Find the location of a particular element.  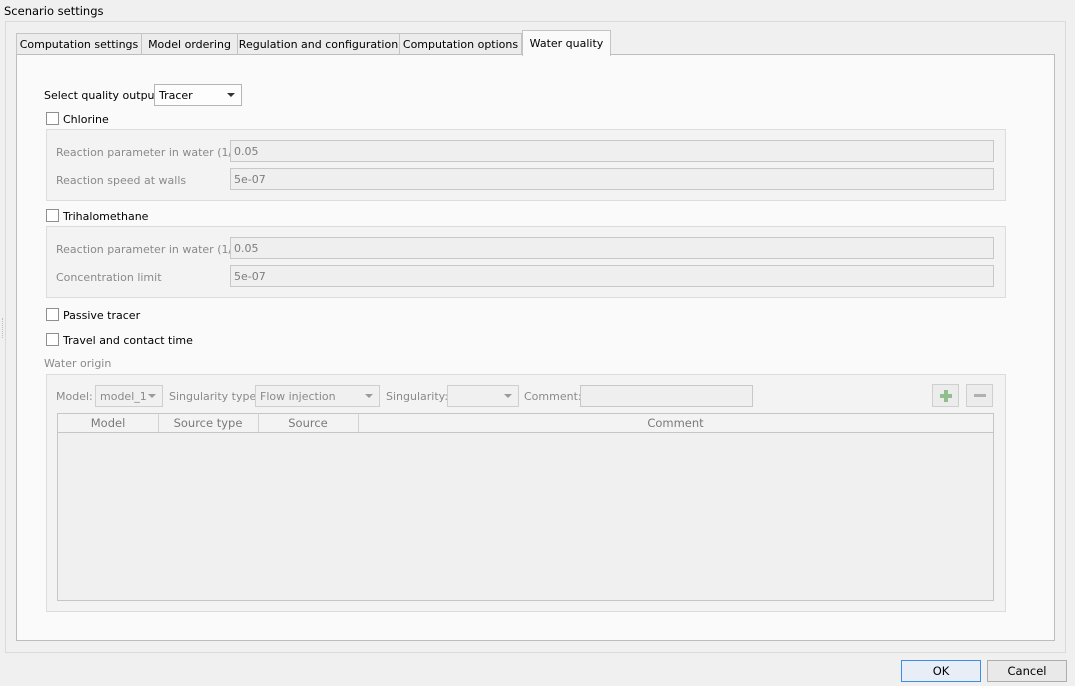

model-label: Model: is located at coordinates (74, 396).